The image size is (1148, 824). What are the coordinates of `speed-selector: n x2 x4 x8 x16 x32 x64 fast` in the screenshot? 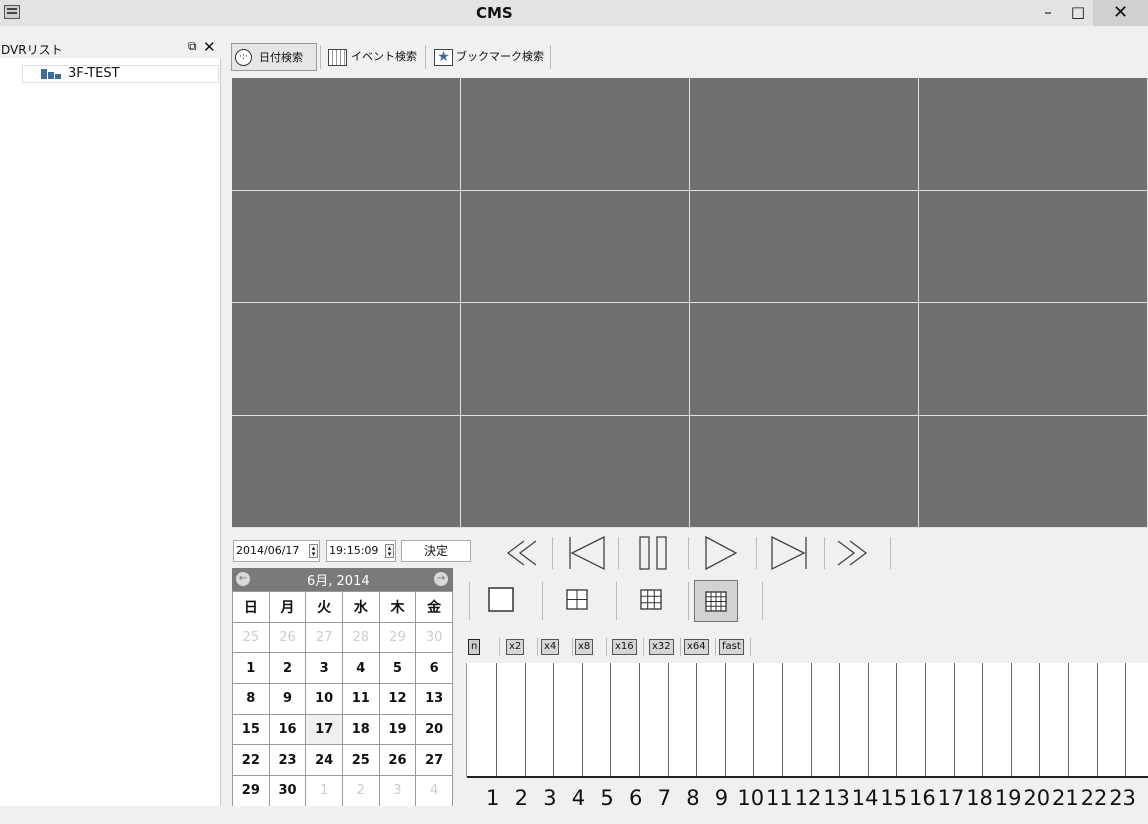 It's located at (716, 647).